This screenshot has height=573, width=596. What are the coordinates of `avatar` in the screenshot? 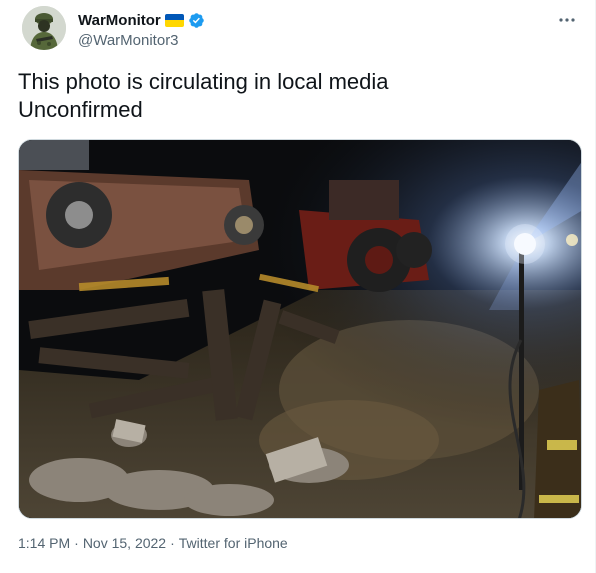 It's located at (44, 28).